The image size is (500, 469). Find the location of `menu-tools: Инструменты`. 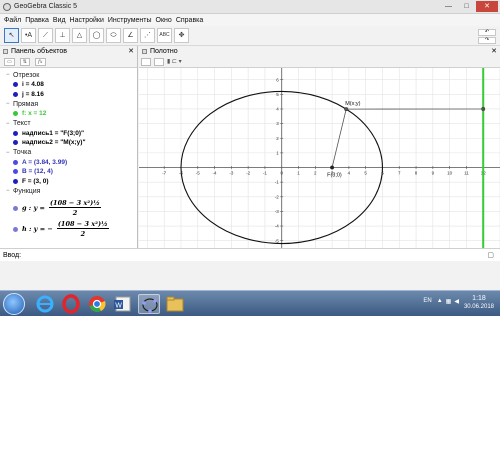

menu-tools: Инструменты is located at coordinates (130, 20).